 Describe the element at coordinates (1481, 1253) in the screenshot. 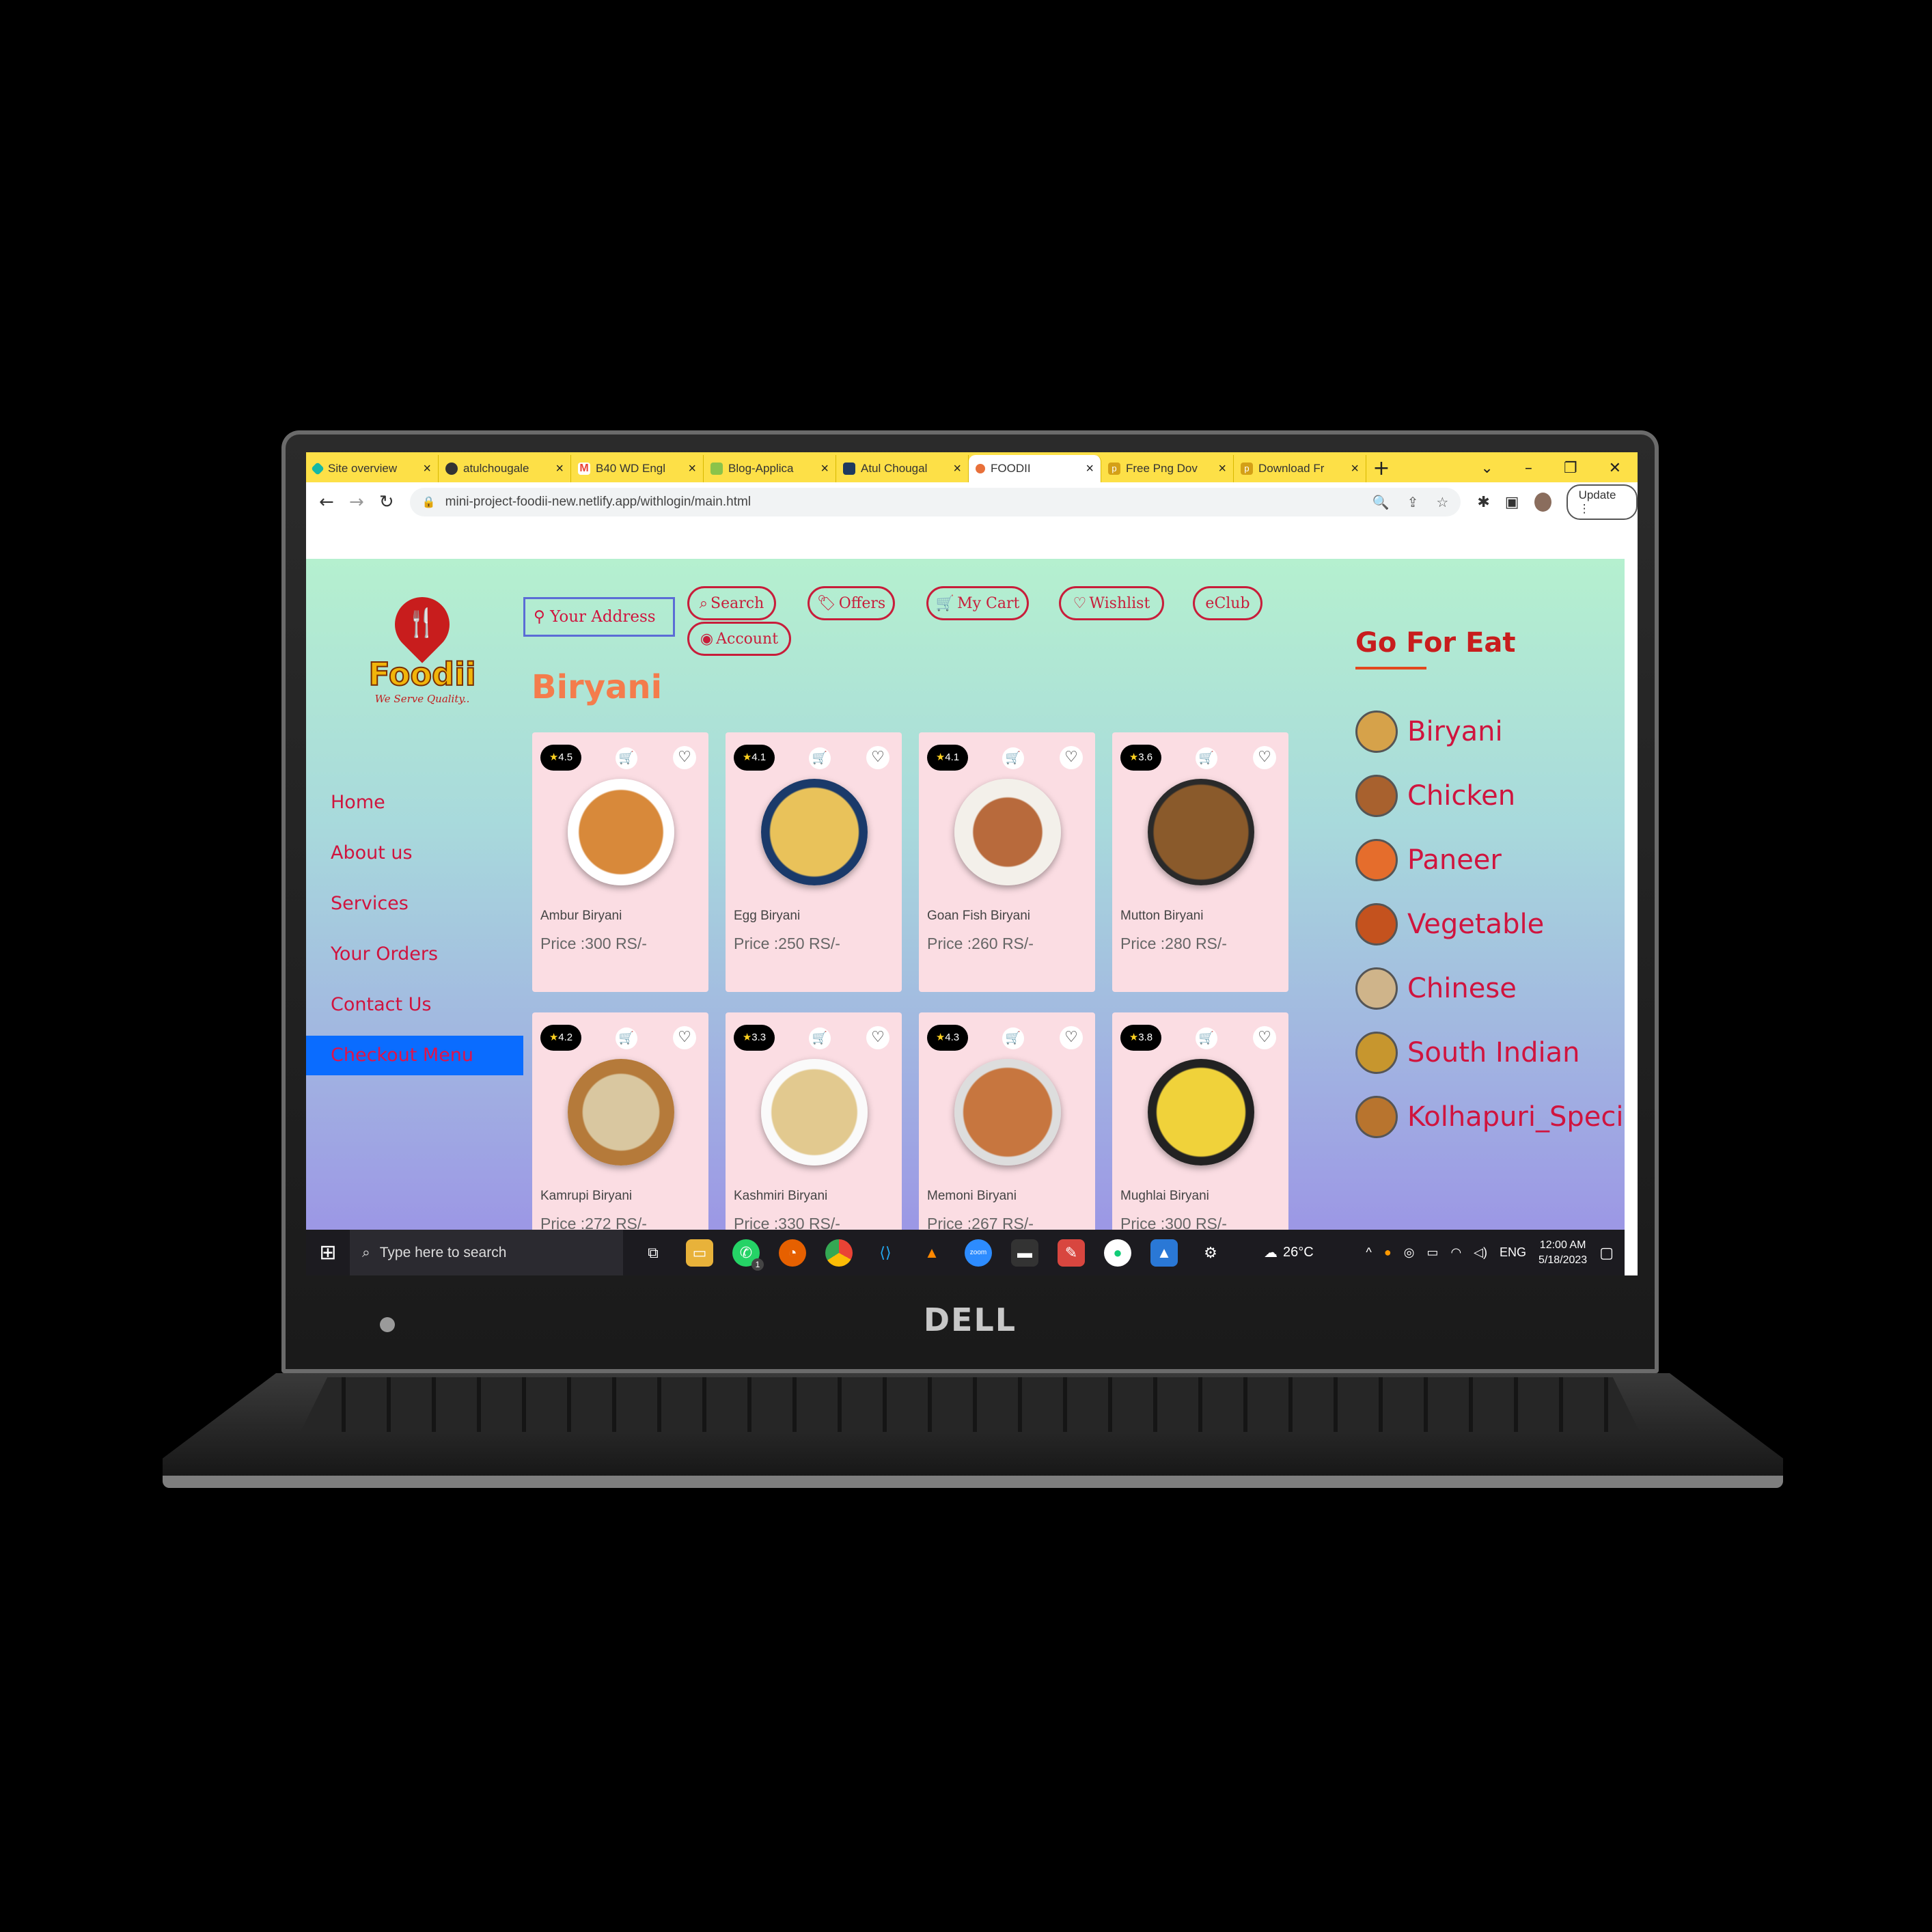

I see `volume-icon: ◁)` at that location.